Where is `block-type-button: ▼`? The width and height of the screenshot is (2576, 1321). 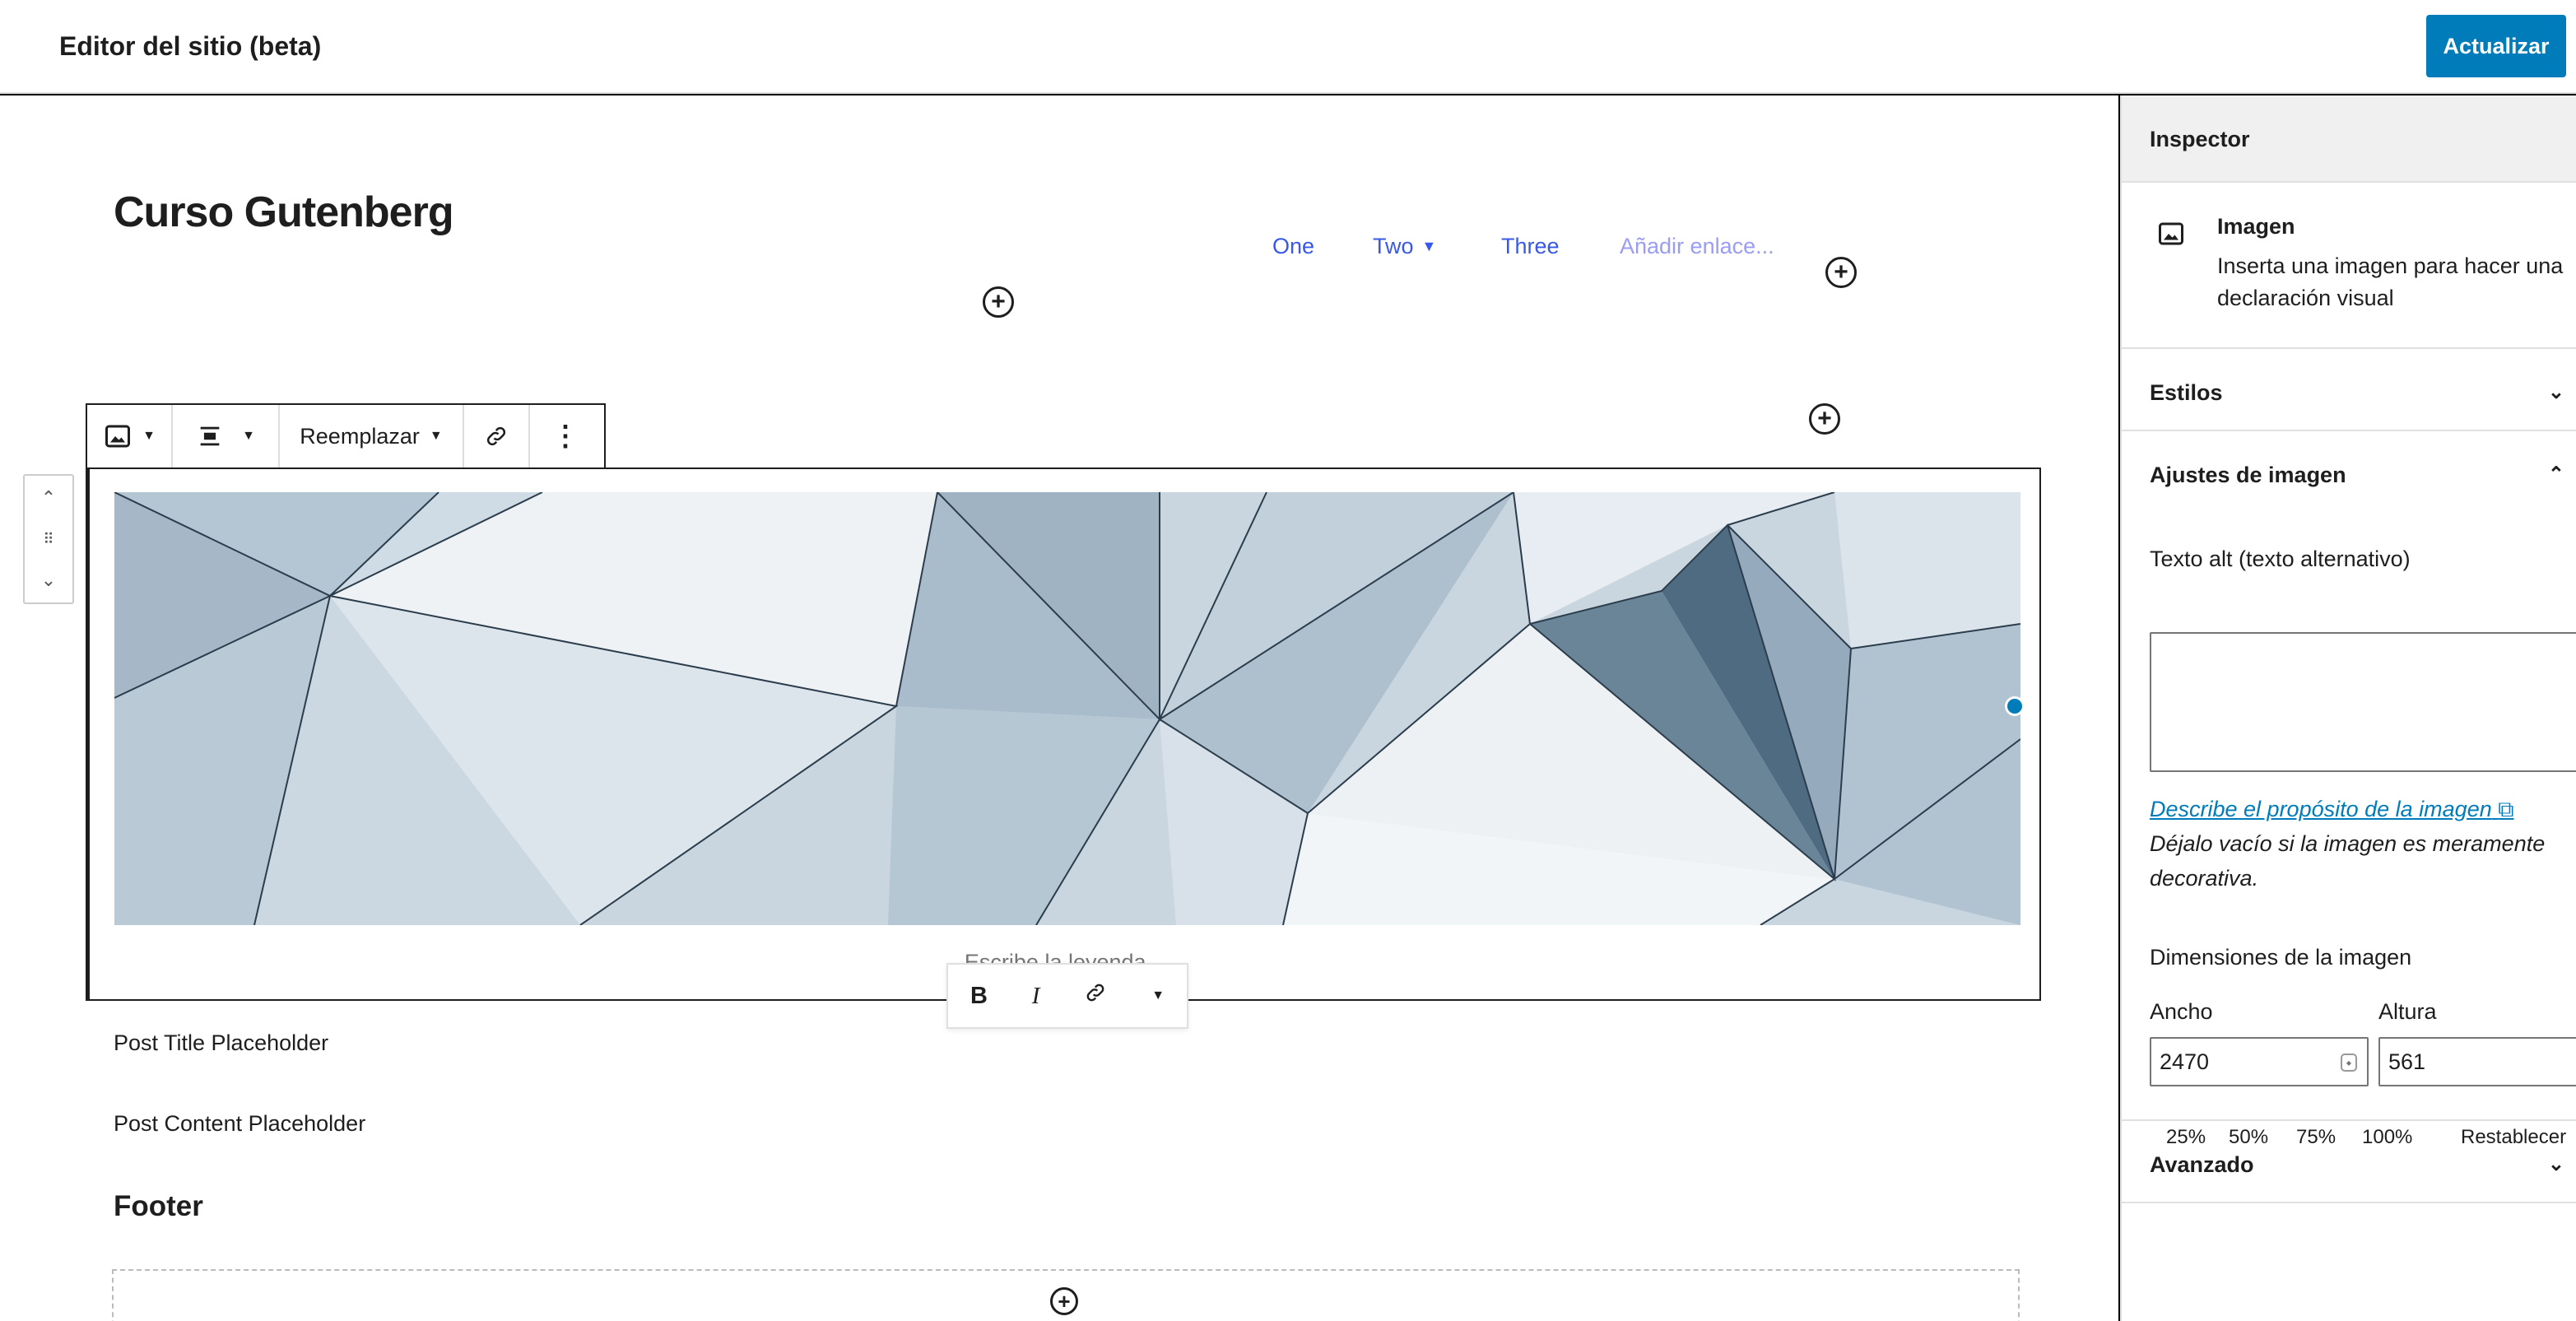
block-type-button: ▼ is located at coordinates (129, 436).